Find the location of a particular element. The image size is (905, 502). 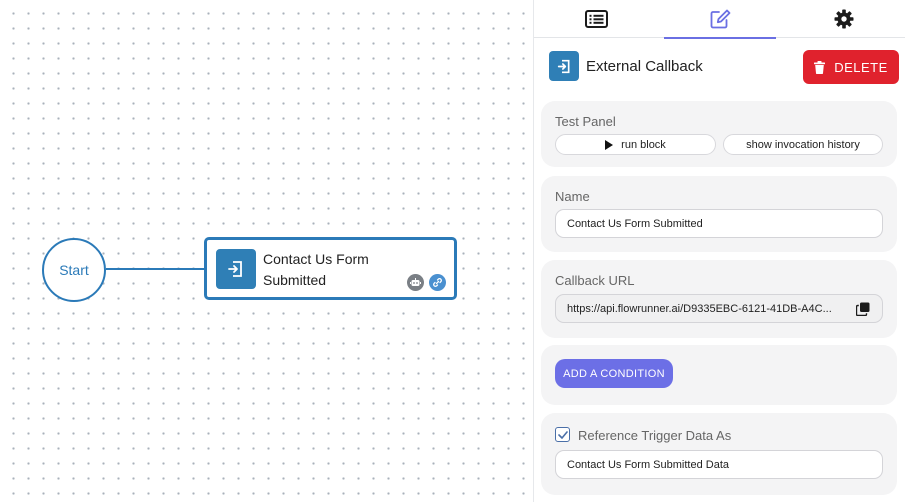

copy-icon is located at coordinates (863, 309).